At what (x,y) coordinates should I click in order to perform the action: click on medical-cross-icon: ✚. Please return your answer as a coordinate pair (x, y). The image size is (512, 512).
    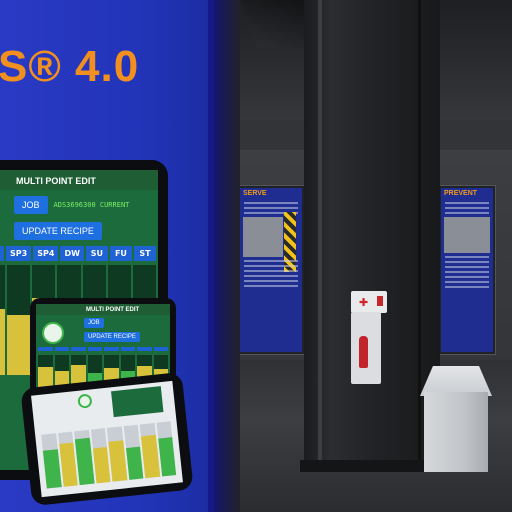
    Looking at the image, I should click on (364, 302).